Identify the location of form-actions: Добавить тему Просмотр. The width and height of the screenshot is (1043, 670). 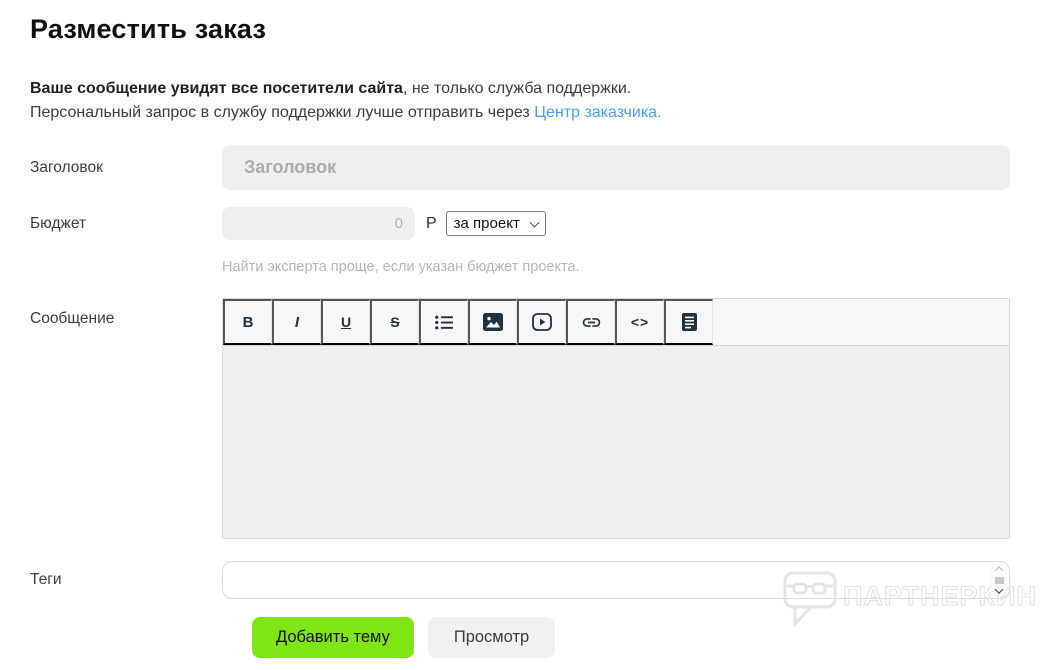
(647, 637).